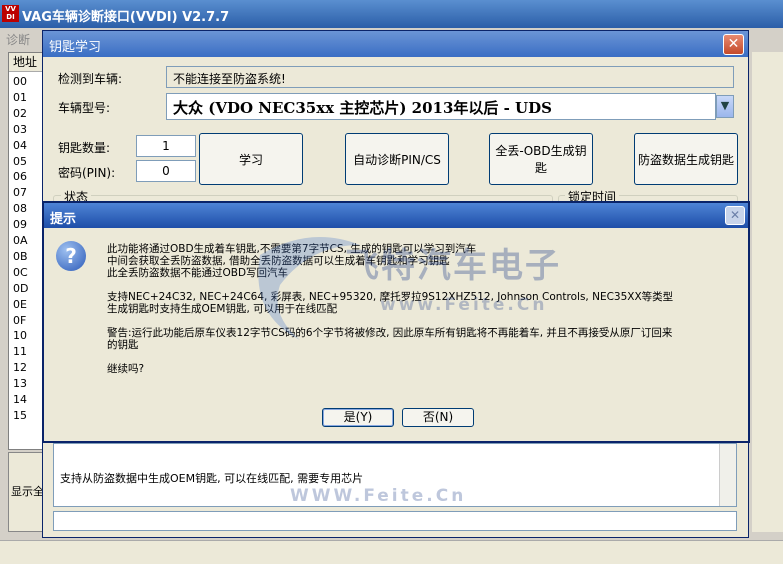 The image size is (783, 564). What do you see at coordinates (166, 146) in the screenshot?
I see `key-count-input: 1` at bounding box center [166, 146].